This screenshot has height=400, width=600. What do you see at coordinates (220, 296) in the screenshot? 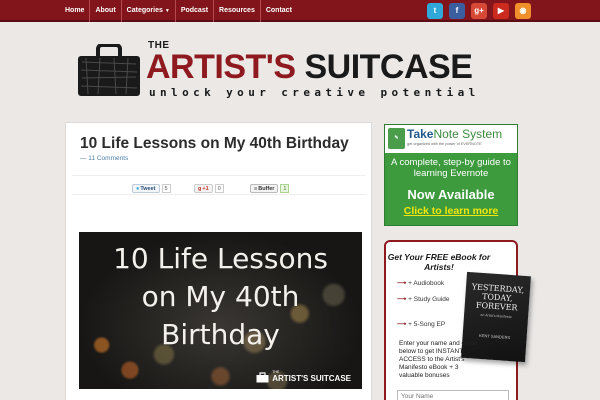
I see `featured-image-text: 10 Life Lessons on My 40th Birthday` at bounding box center [220, 296].